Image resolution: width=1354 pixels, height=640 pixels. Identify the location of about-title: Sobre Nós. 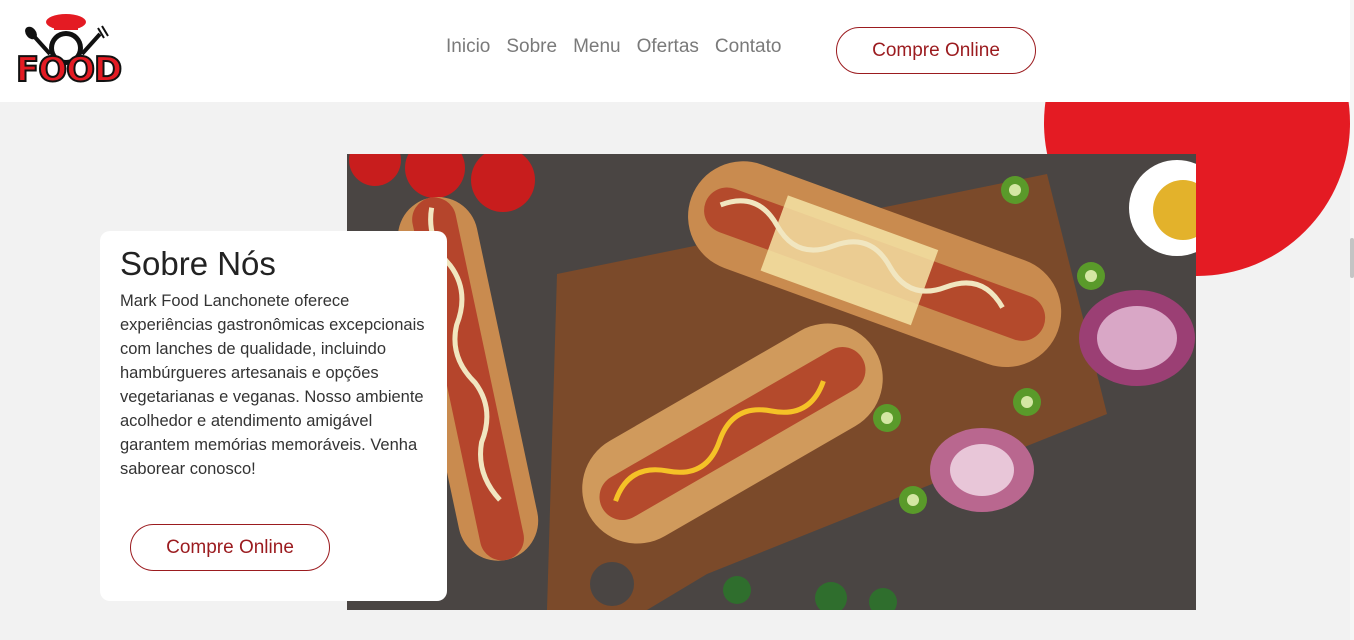
(198, 263).